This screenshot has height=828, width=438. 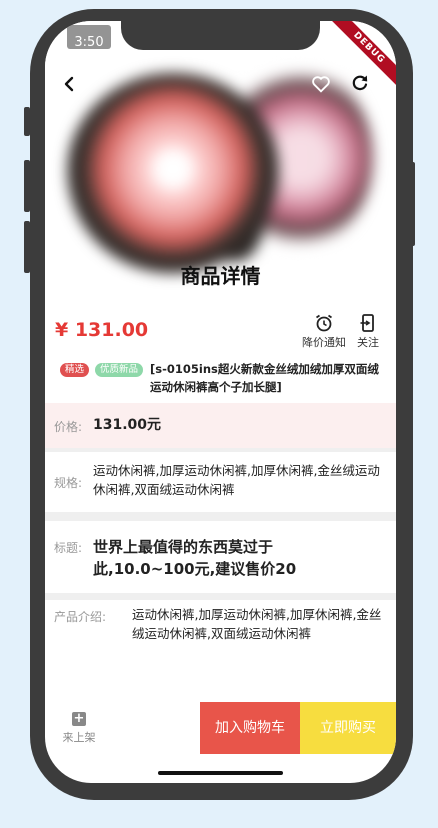 I want to click on shelf-button: + 来上架, so click(x=79, y=728).